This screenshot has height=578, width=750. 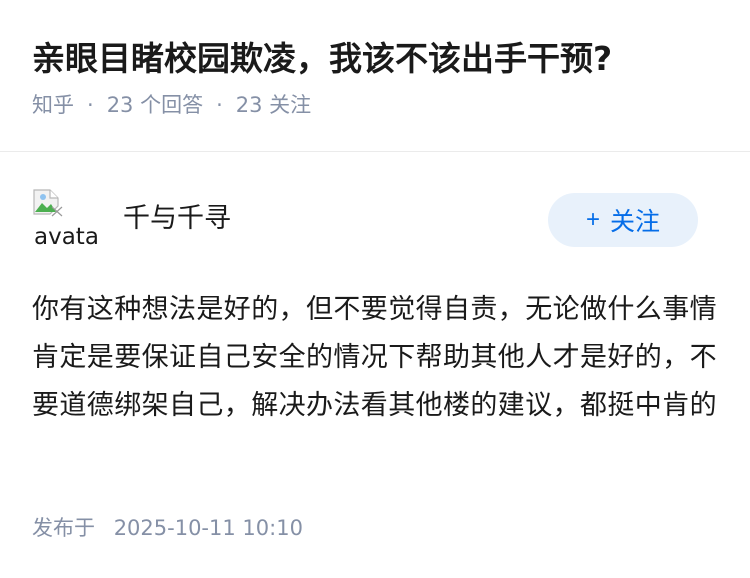 What do you see at coordinates (377, 105) in the screenshot?
I see `question-meta: 知乎 · 23 个回答 · 23 关注` at bounding box center [377, 105].